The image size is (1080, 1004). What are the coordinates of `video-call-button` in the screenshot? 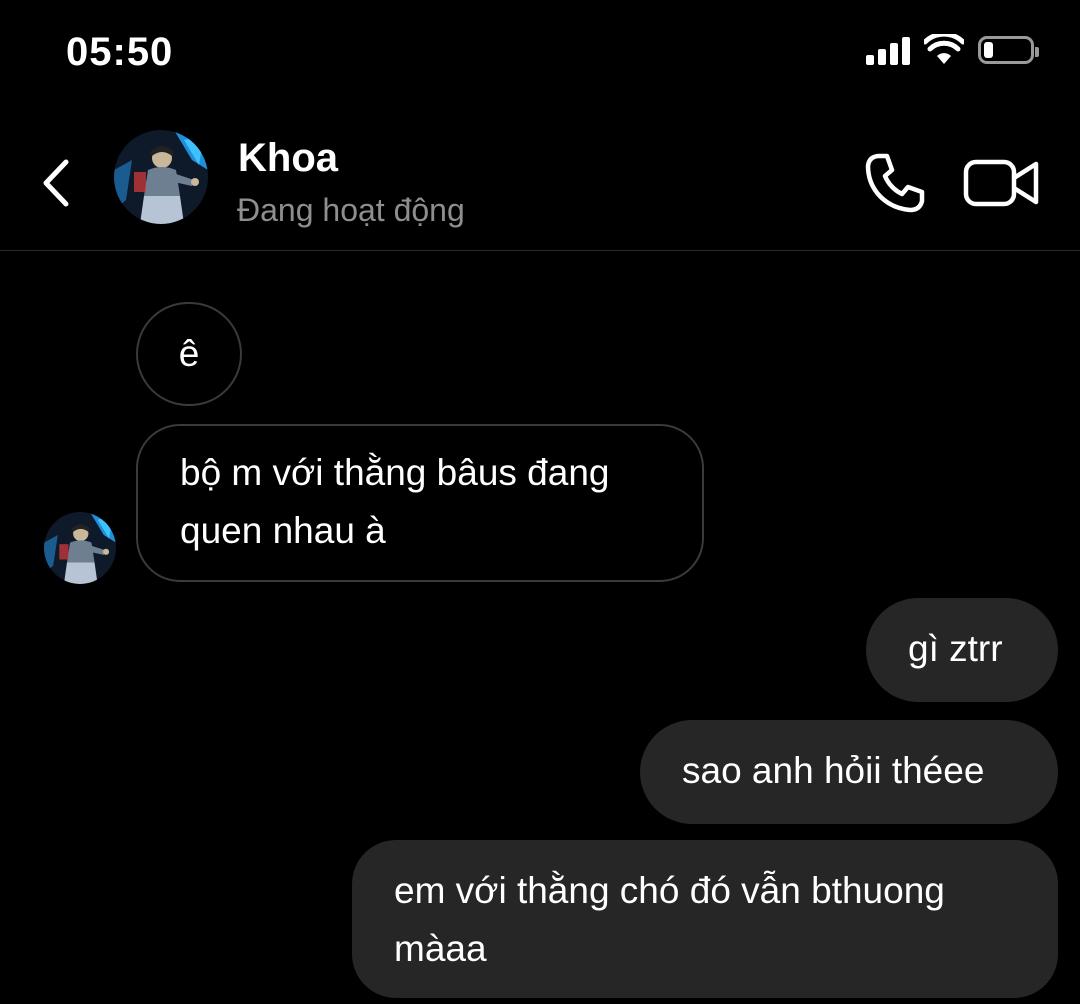 It's located at (1002, 183).